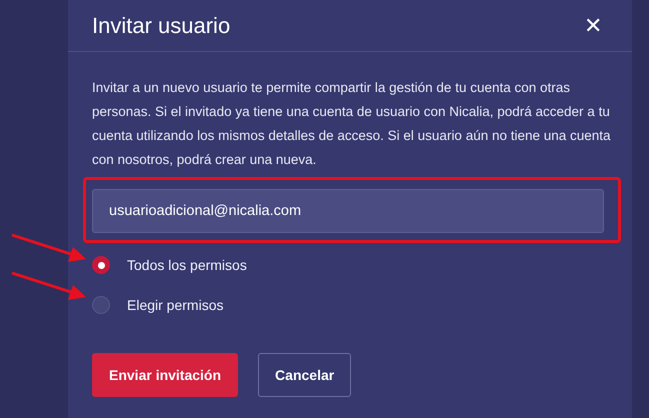  Describe the element at coordinates (348, 211) in the screenshot. I see `email-field: usuarioadicional@nicalia.com` at that location.